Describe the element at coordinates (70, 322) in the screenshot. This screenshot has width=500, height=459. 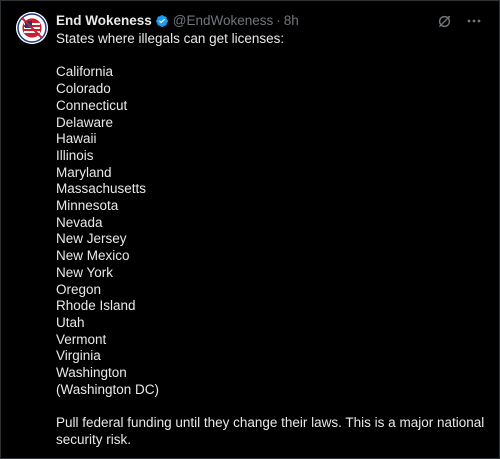
I see `state-item: Utah` at that location.